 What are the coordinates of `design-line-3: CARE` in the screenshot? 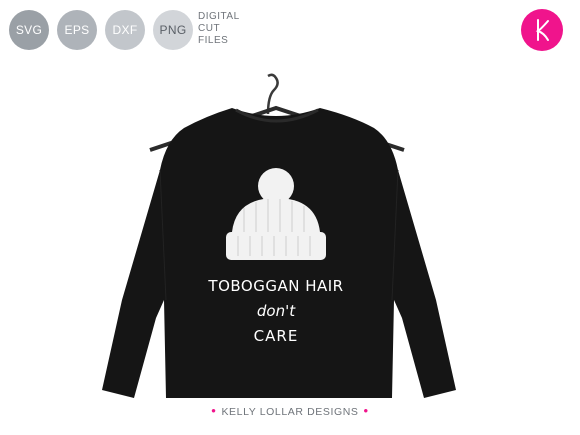 It's located at (276, 336).